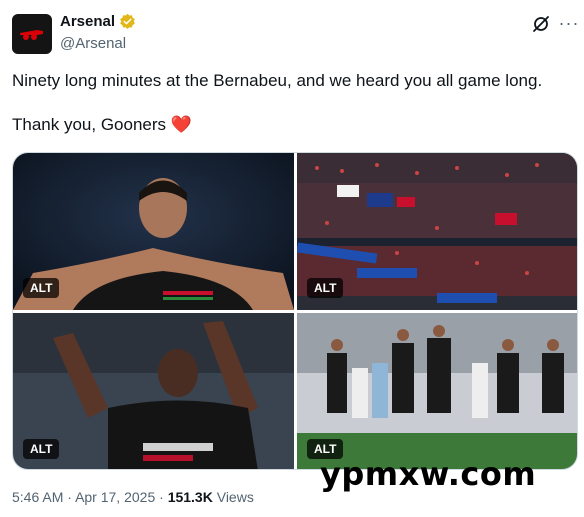 The width and height of the screenshot is (584, 517). I want to click on grok-icon, so click(541, 24).